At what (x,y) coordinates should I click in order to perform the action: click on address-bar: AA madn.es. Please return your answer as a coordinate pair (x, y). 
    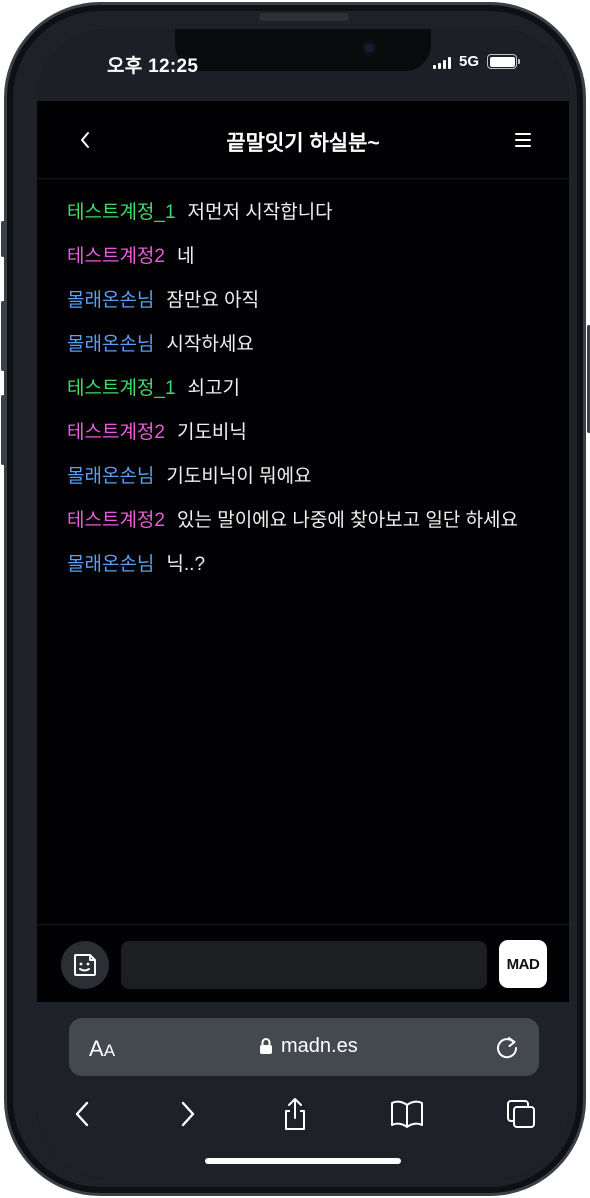
    Looking at the image, I should click on (304, 1047).